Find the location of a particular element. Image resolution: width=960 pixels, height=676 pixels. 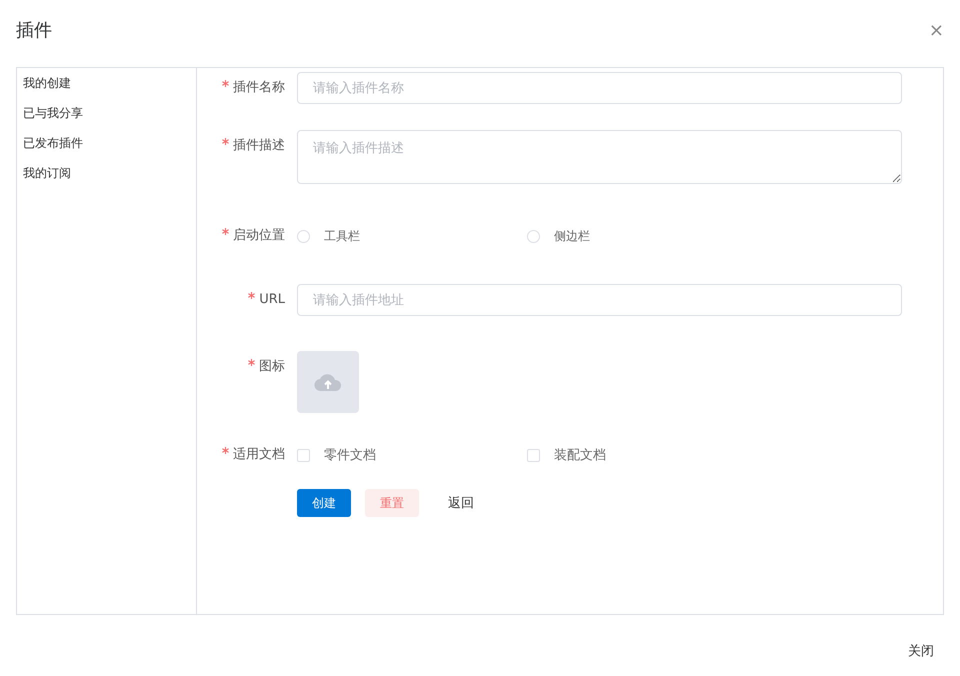

sidebar-item: 我的创建 is located at coordinates (106, 87).